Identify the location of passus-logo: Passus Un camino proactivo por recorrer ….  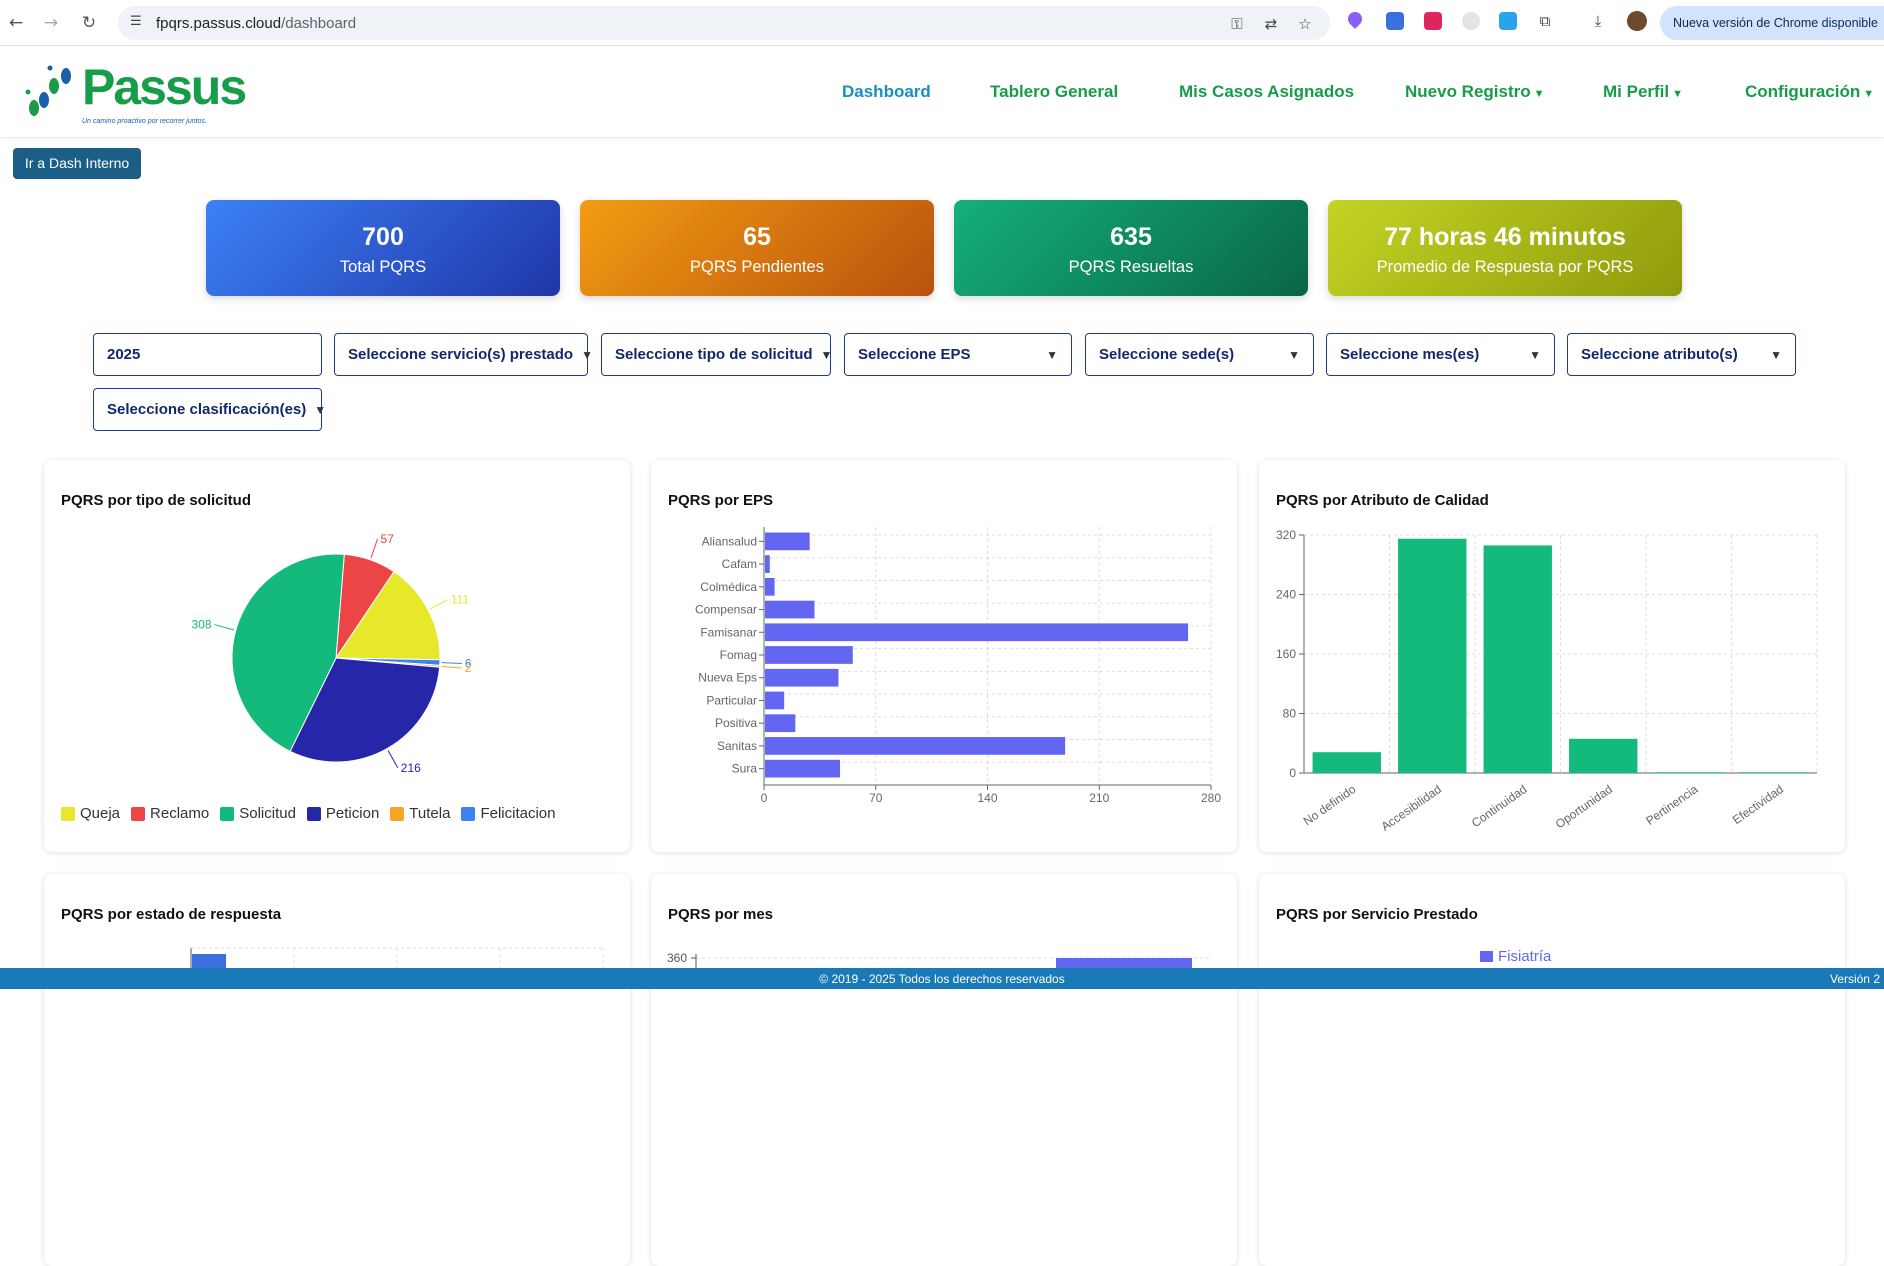
(133, 93).